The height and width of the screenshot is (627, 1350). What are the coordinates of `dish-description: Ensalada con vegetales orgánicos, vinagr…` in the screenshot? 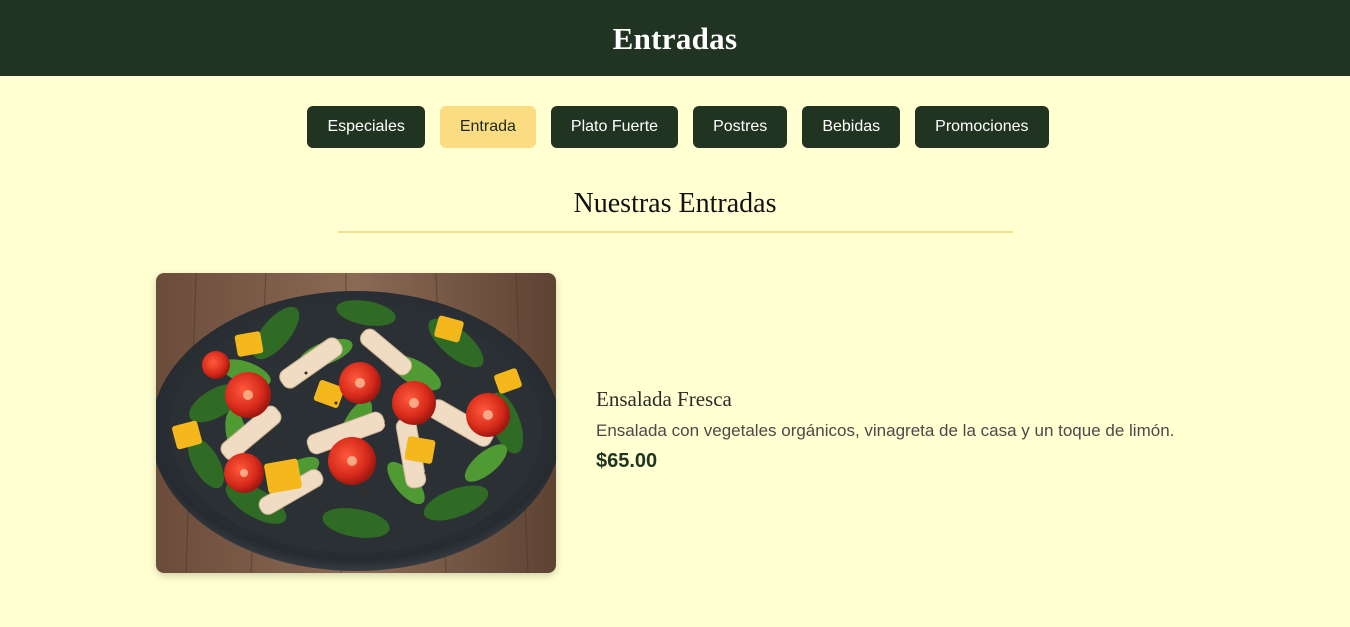 It's located at (885, 430).